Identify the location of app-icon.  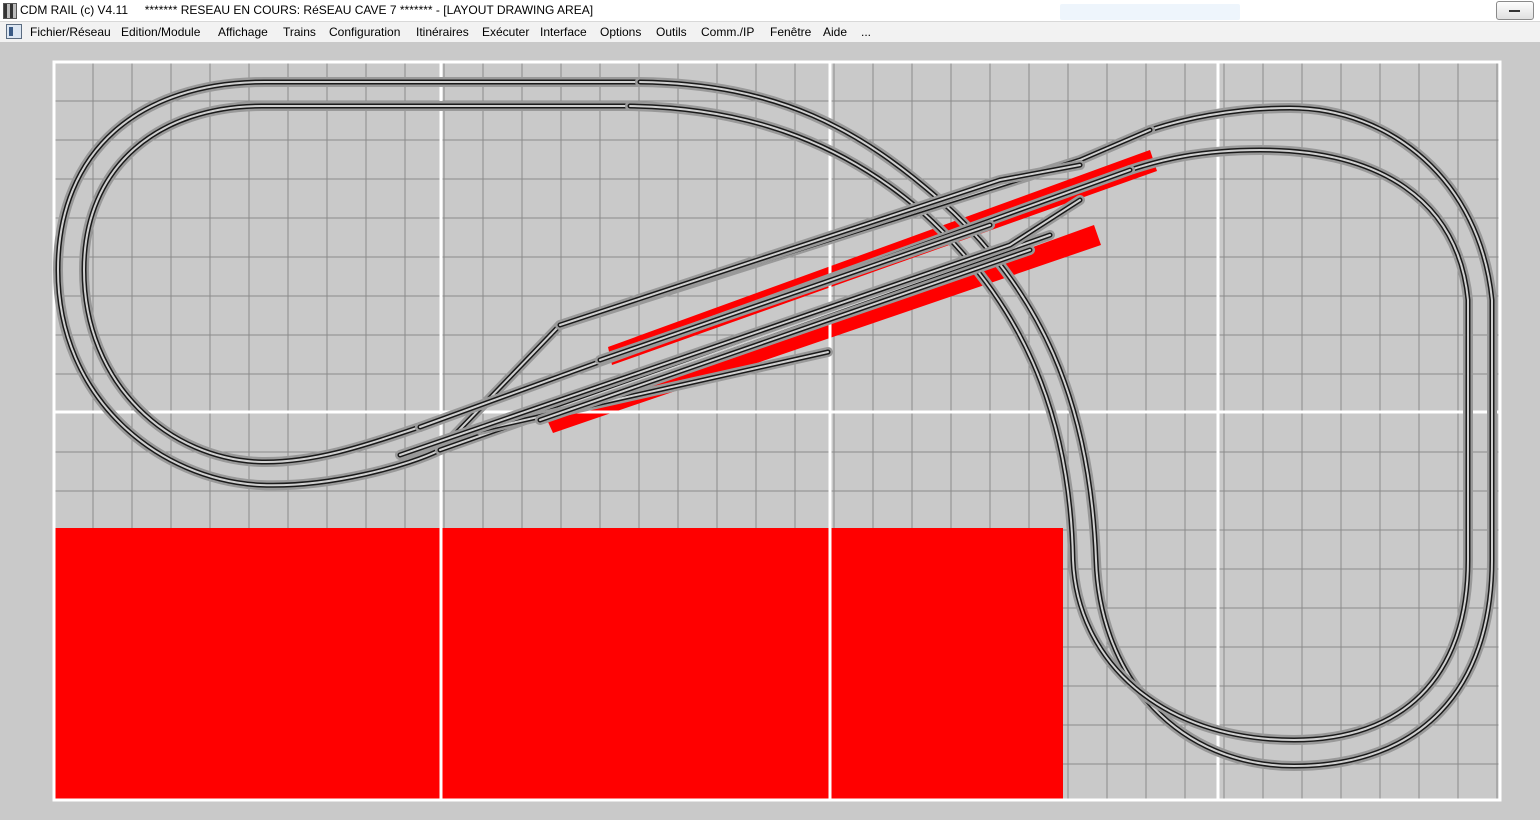
(10, 11).